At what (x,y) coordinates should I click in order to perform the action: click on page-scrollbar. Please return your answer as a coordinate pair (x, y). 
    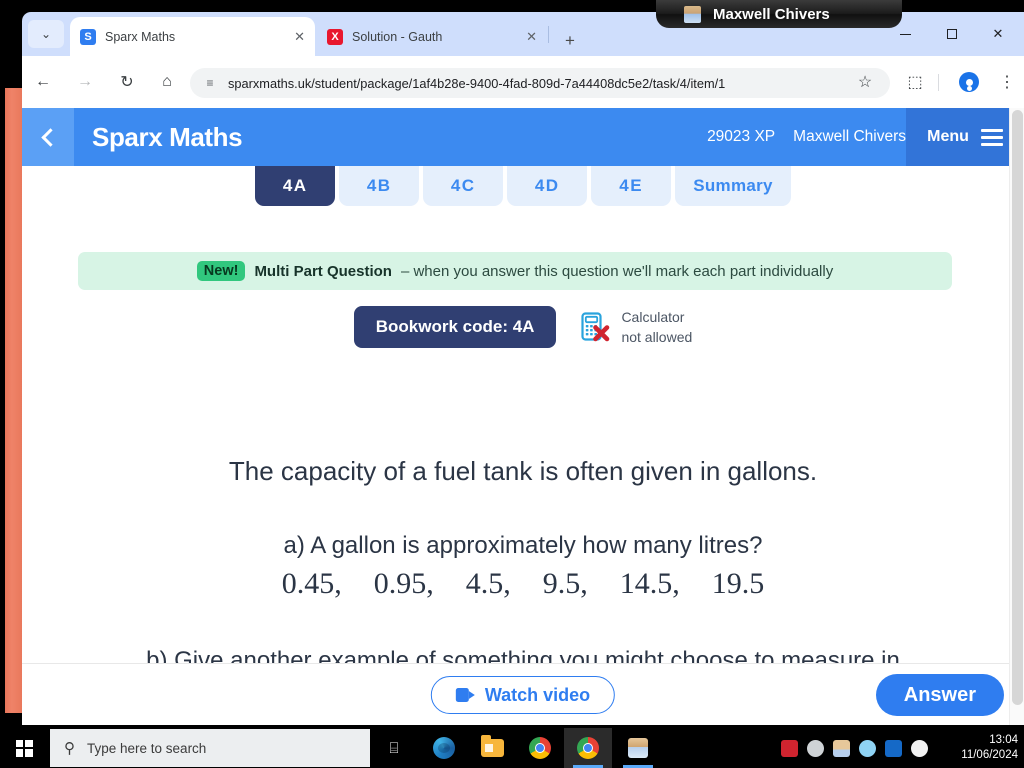
    Looking at the image, I should click on (1016, 416).